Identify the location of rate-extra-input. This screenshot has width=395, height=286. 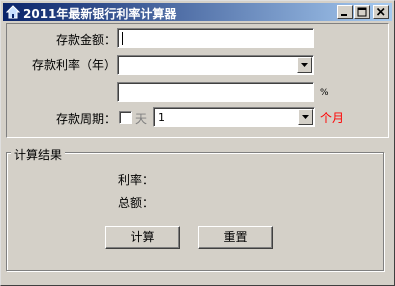
(215, 92).